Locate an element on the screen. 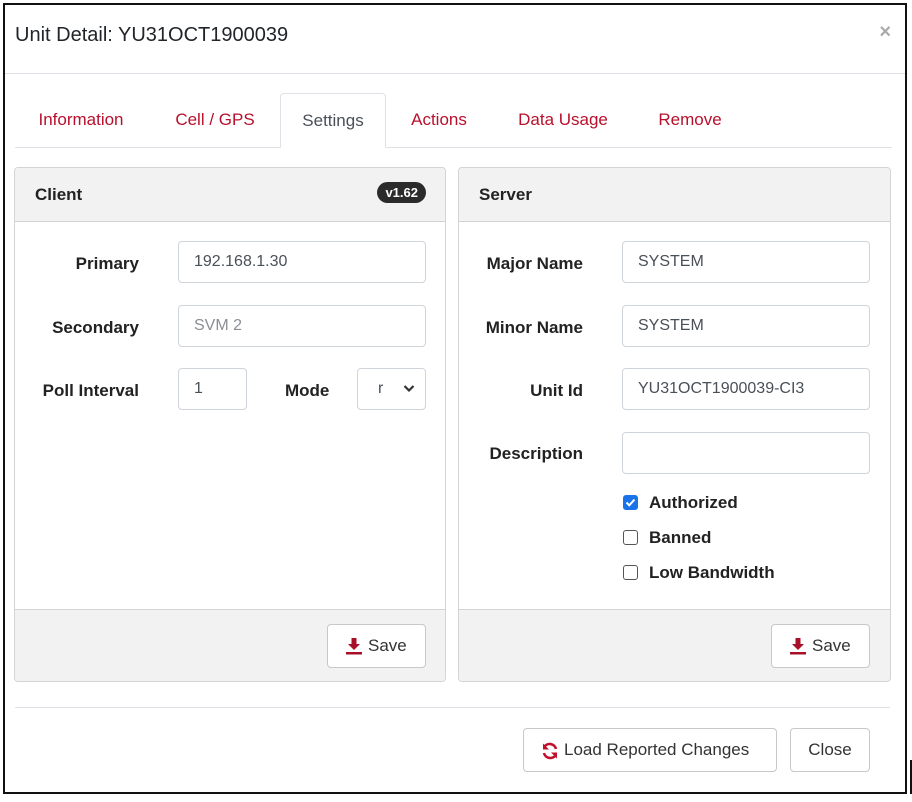  refresh-icon is located at coordinates (550, 751).